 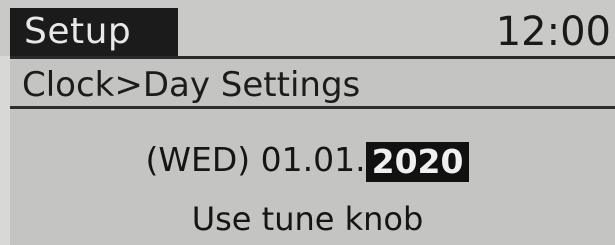 What do you see at coordinates (203, 159) in the screenshot?
I see `weekday-label: (WED)` at bounding box center [203, 159].